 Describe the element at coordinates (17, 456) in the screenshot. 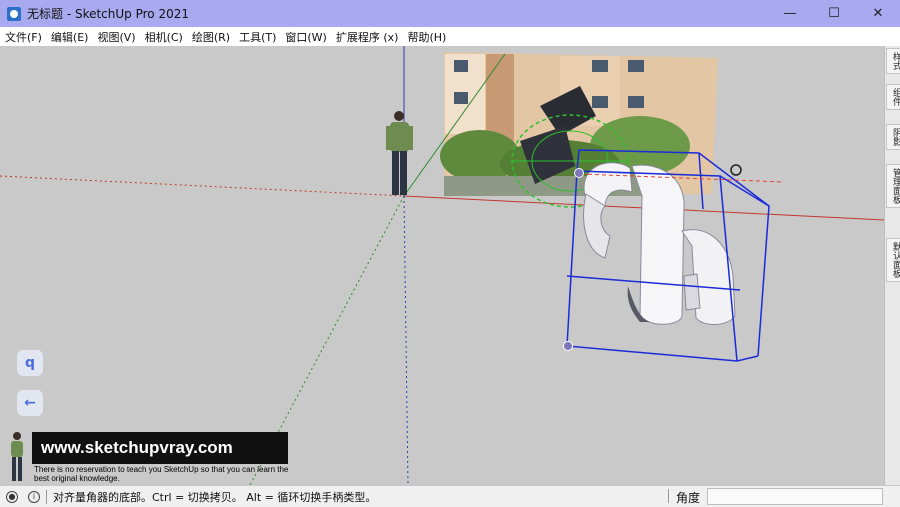

I see `watermark-figure` at that location.